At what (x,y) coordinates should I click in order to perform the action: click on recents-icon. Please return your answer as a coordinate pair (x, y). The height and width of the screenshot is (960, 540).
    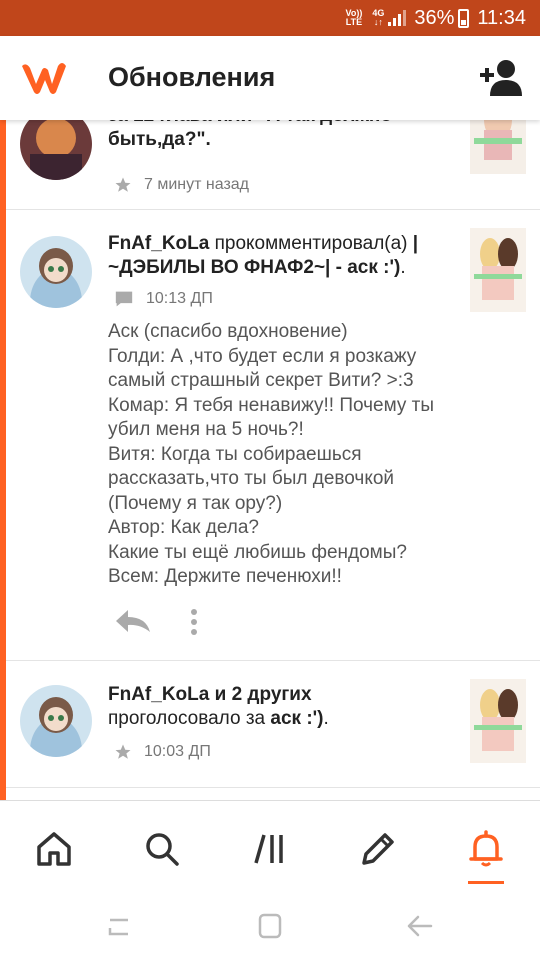
    Looking at the image, I should click on (119, 927).